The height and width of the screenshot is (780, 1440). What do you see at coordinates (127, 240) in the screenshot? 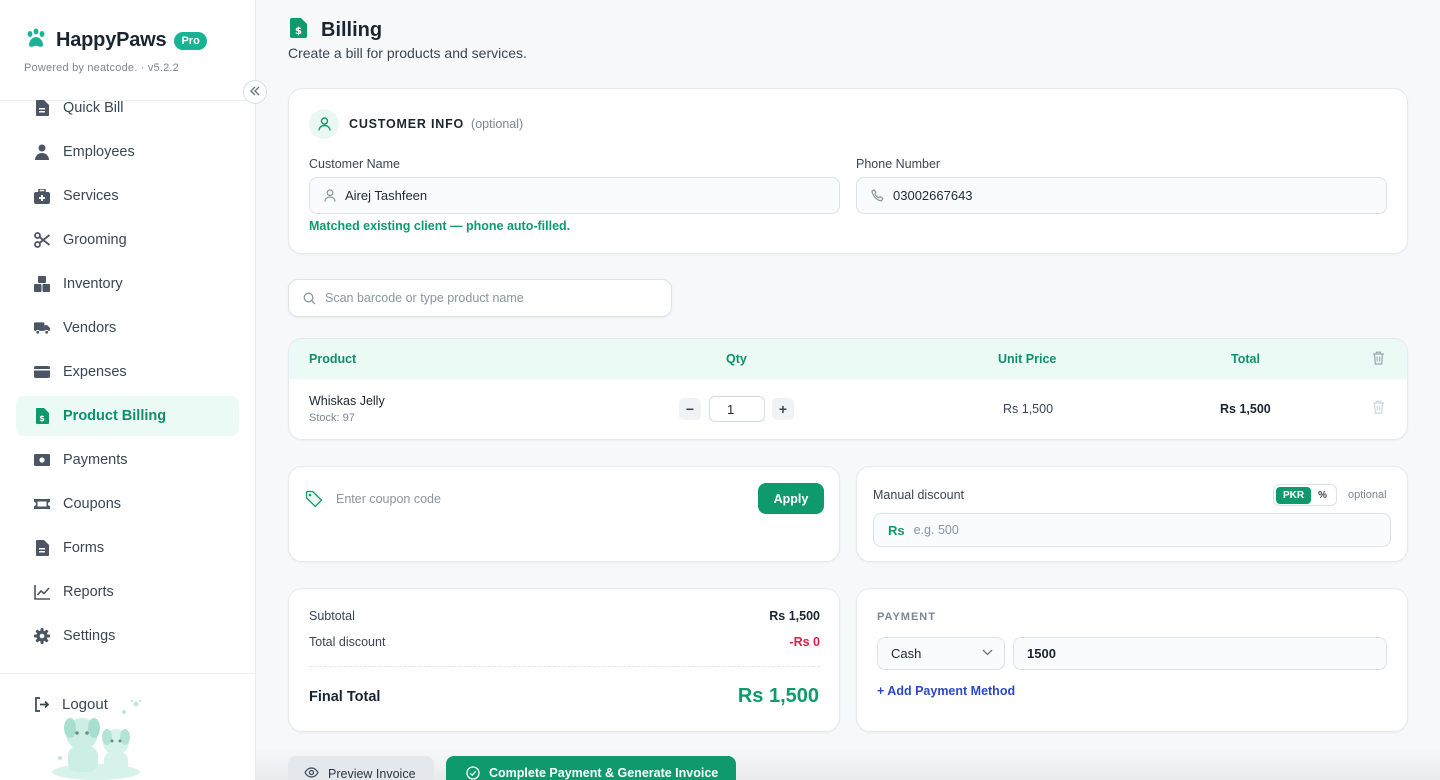
I see `sidebar-item-grooming: Grooming` at bounding box center [127, 240].